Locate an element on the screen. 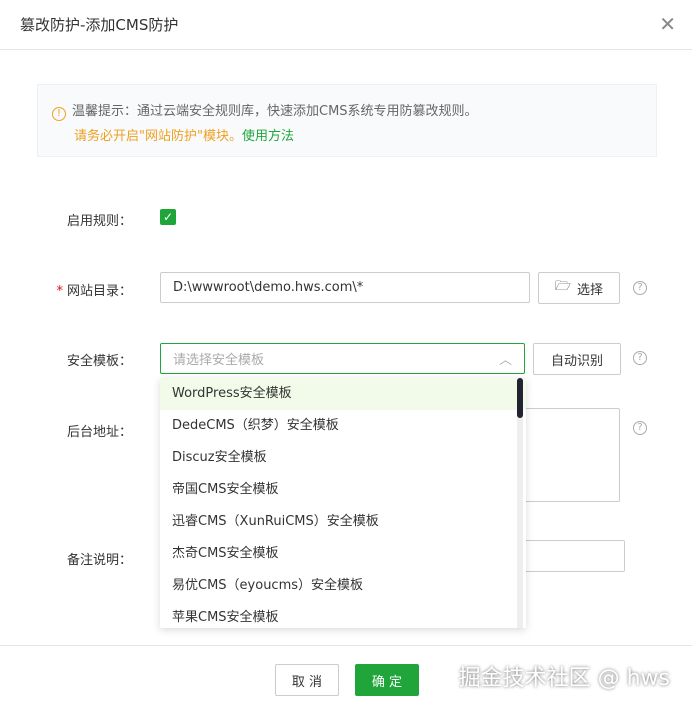 The width and height of the screenshot is (692, 708). enable-label: 启用规则： is located at coordinates (99, 221).